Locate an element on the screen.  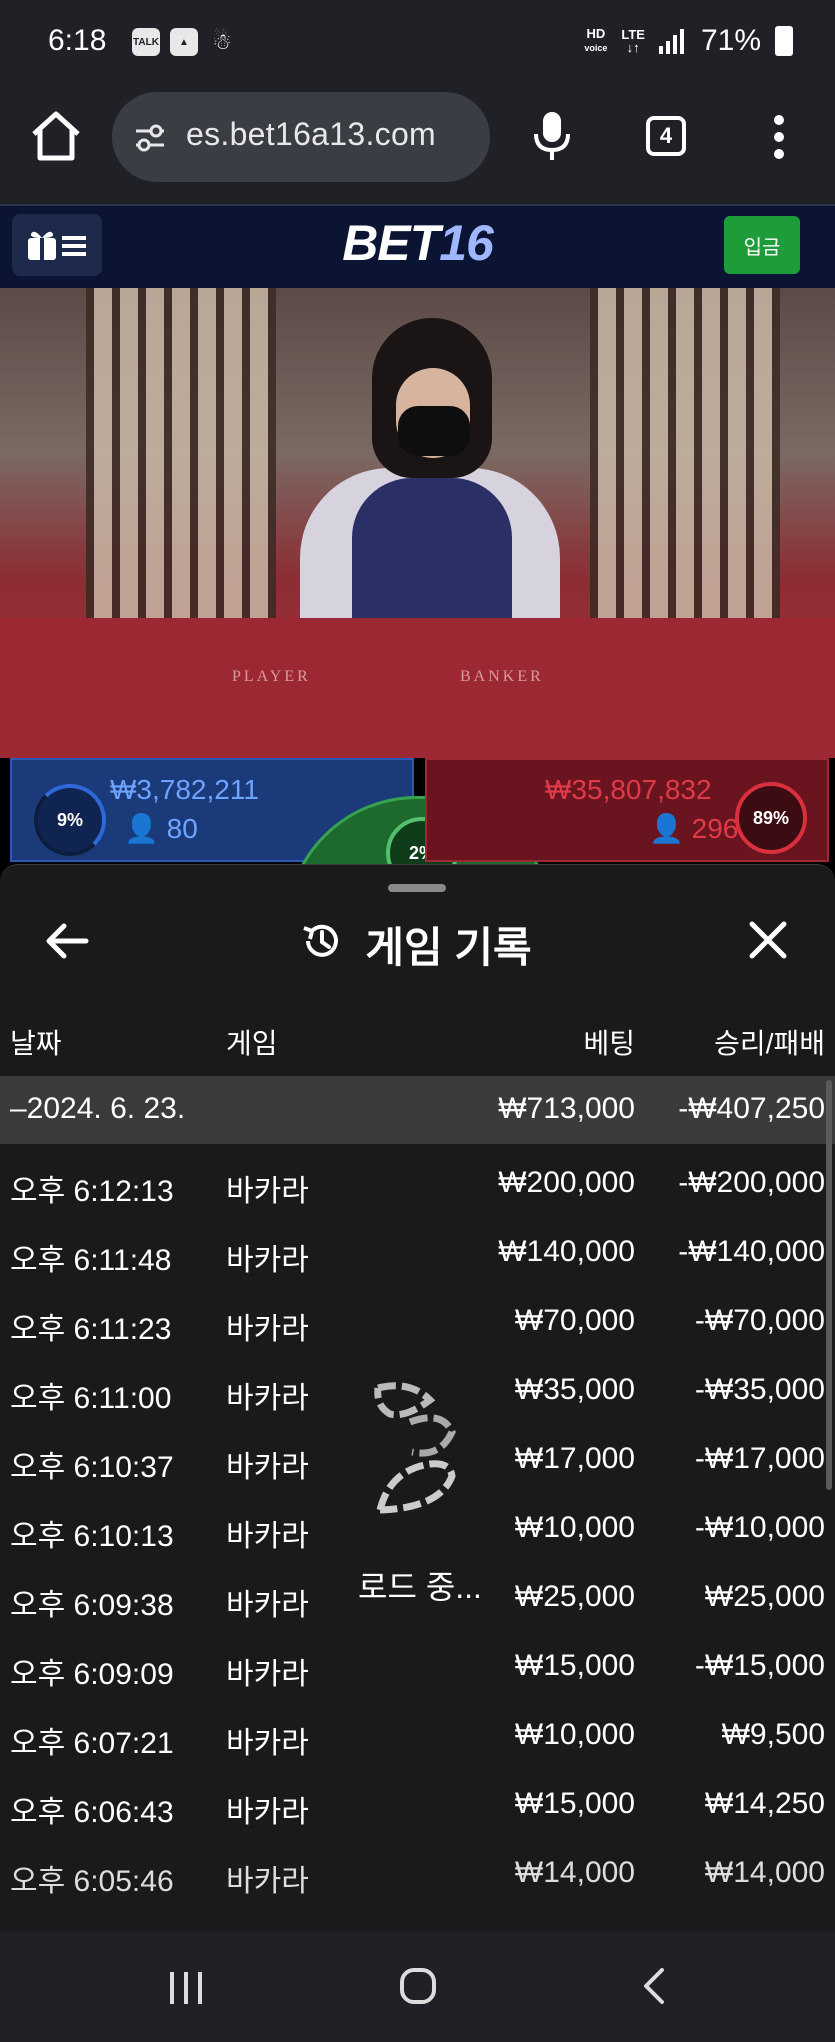
drag-handle is located at coordinates (417, 888).